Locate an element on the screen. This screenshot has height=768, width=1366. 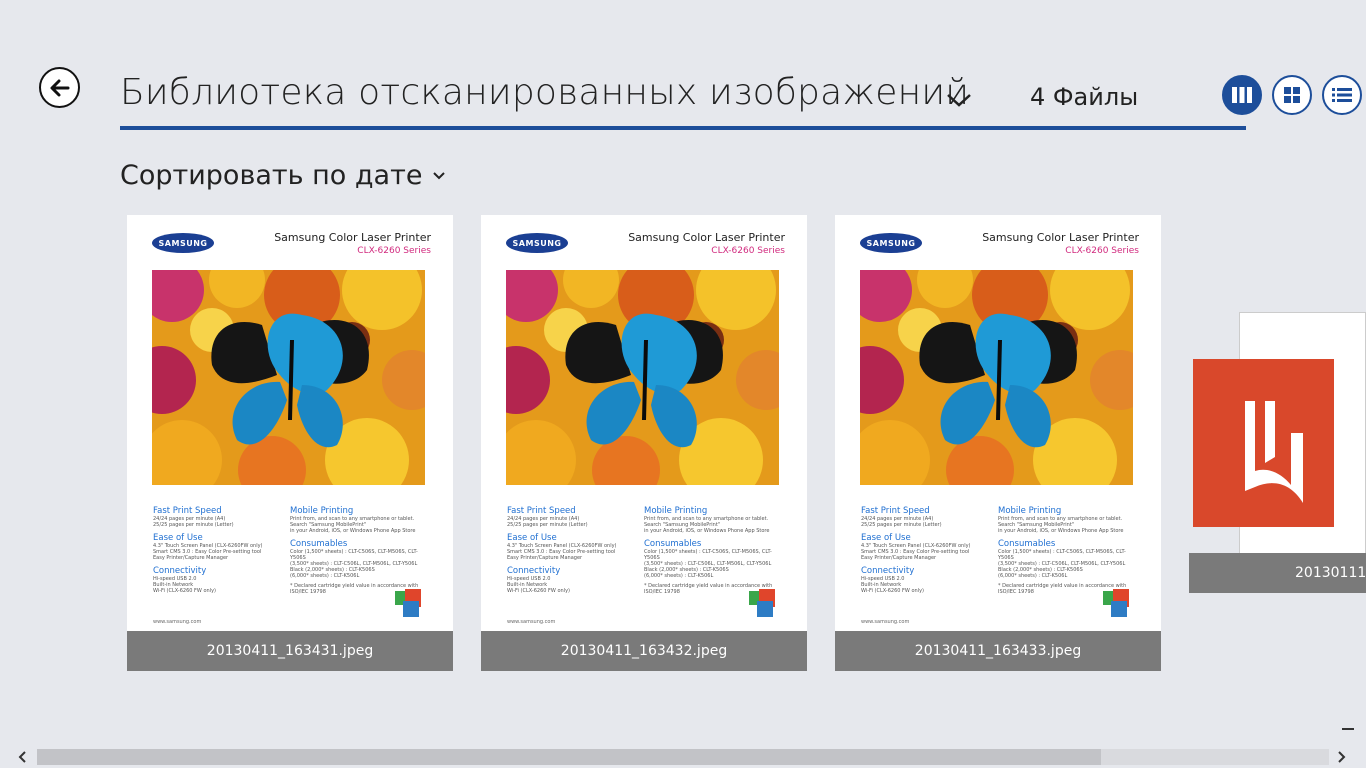
columns-icon is located at coordinates (1242, 95).